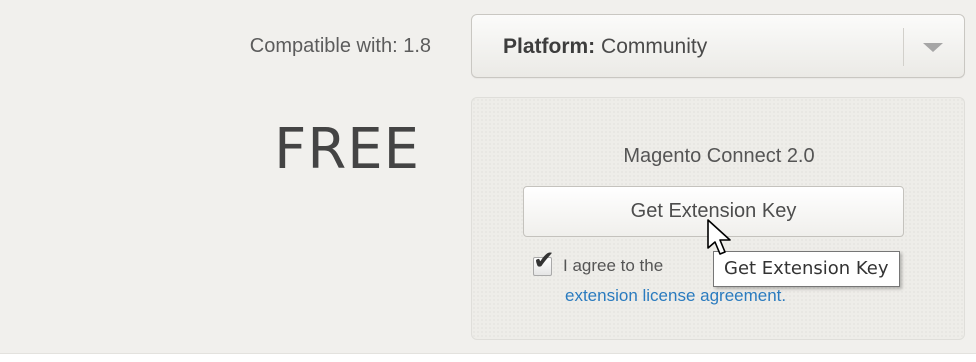 Image resolution: width=976 pixels, height=362 pixels. I want to click on agree-checkbox: ✔, so click(544, 262).